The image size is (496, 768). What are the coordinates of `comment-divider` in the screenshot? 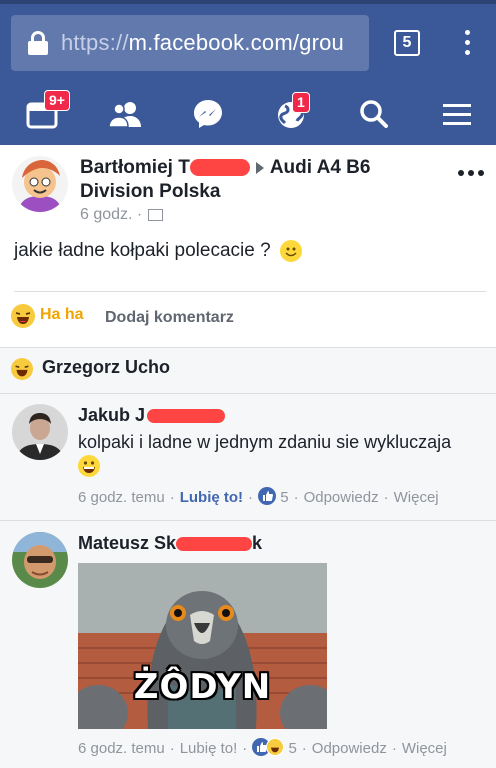 It's located at (248, 520).